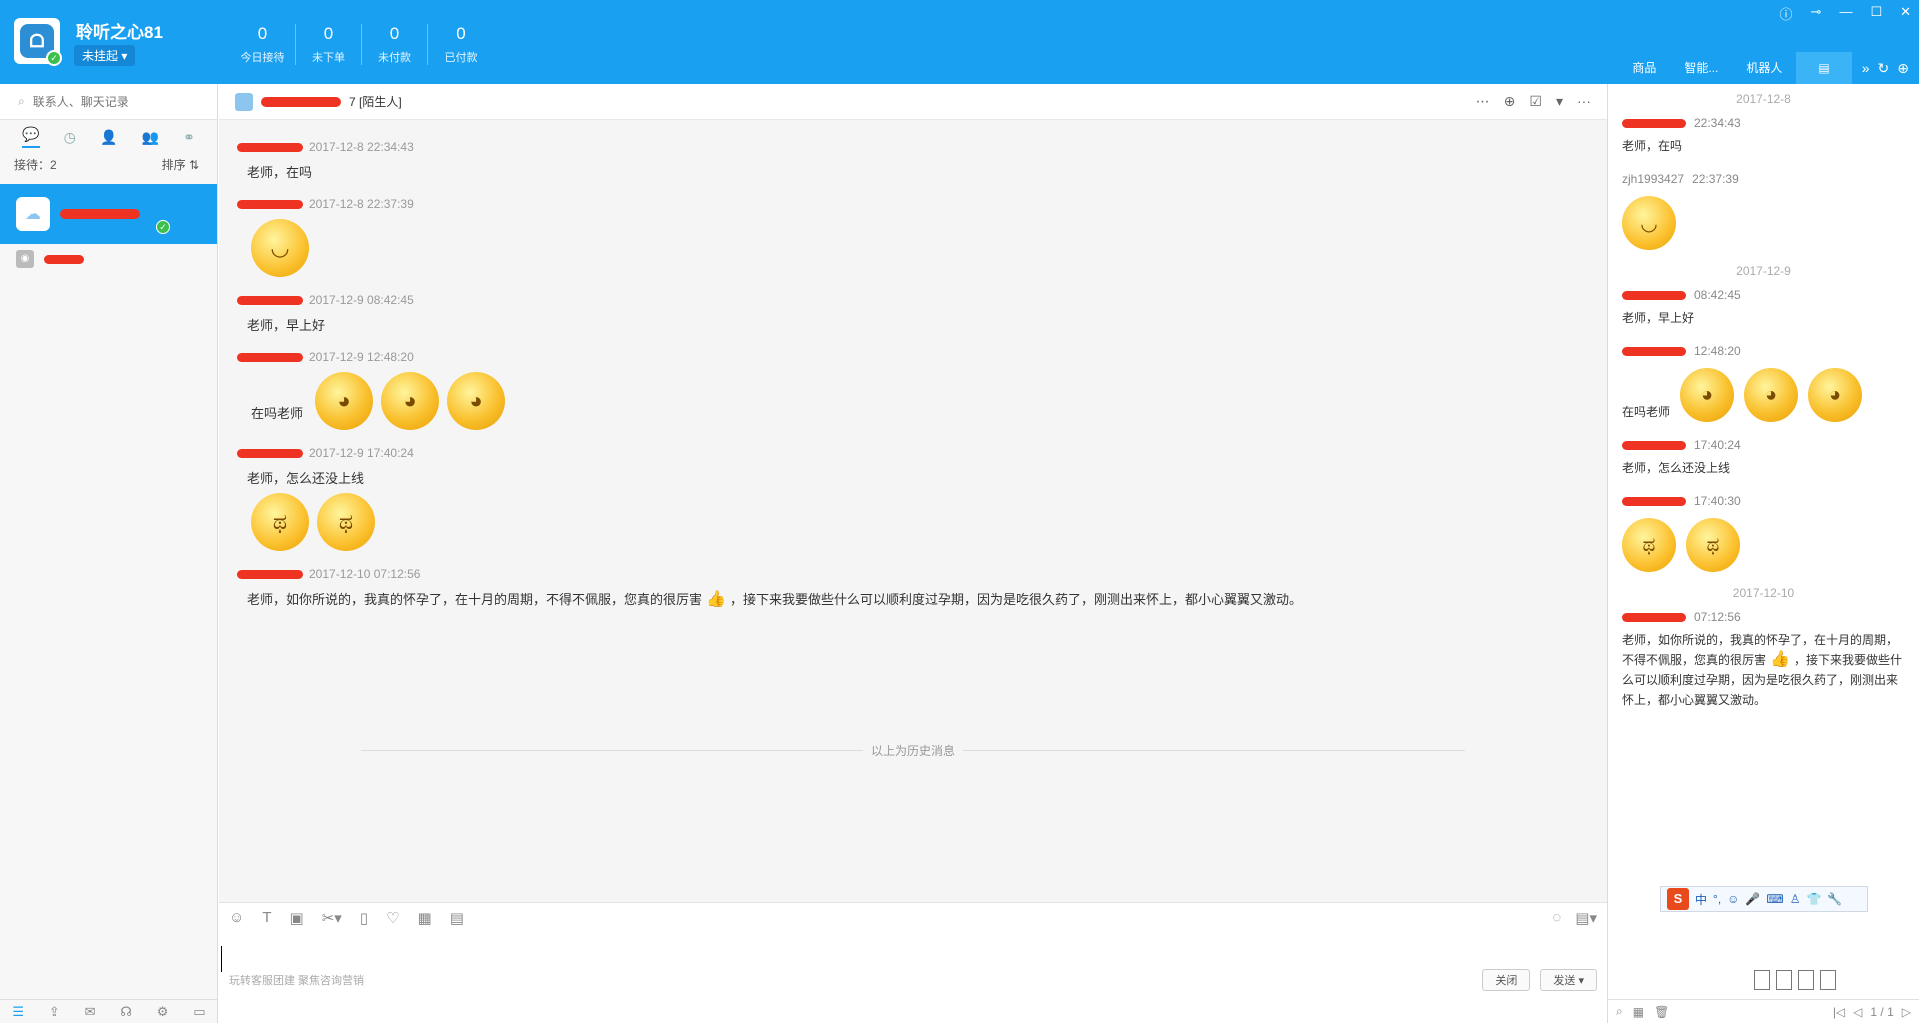 The width and height of the screenshot is (1919, 1023). Describe the element at coordinates (361, 357) in the screenshot. I see `message-time: 2017-12-9 12:48:20` at that location.